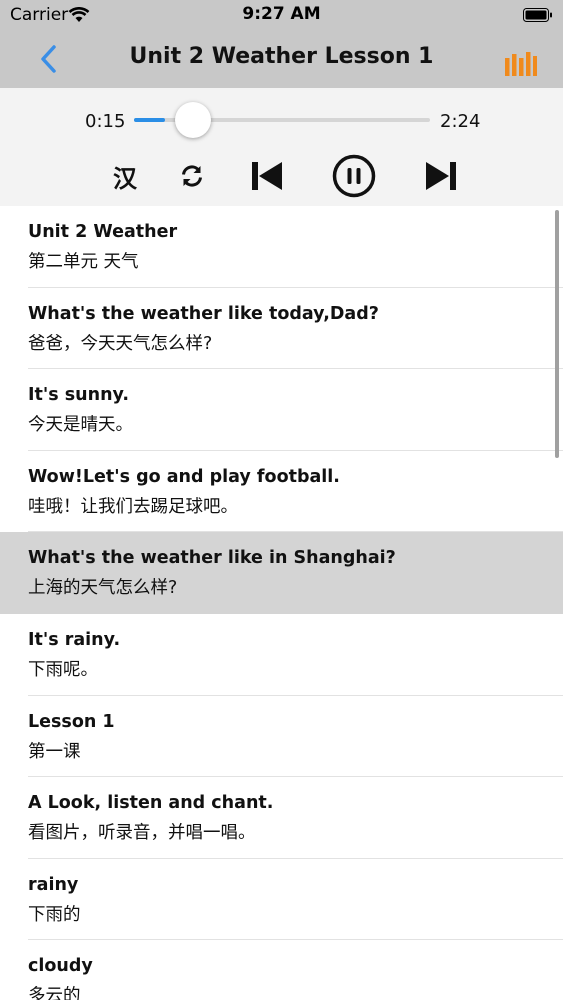 The height and width of the screenshot is (1000, 563). What do you see at coordinates (60, 966) in the screenshot?
I see `sentence-english: cloudy` at bounding box center [60, 966].